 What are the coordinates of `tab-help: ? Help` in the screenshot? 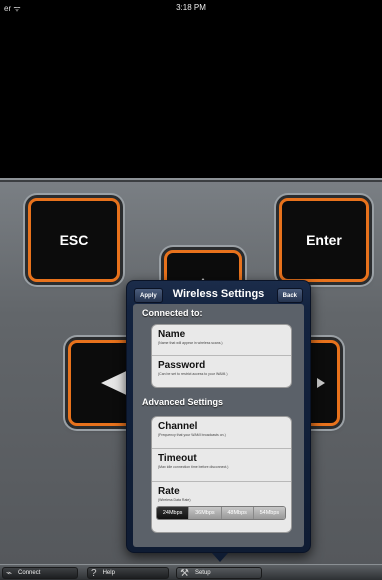 It's located at (128, 573).